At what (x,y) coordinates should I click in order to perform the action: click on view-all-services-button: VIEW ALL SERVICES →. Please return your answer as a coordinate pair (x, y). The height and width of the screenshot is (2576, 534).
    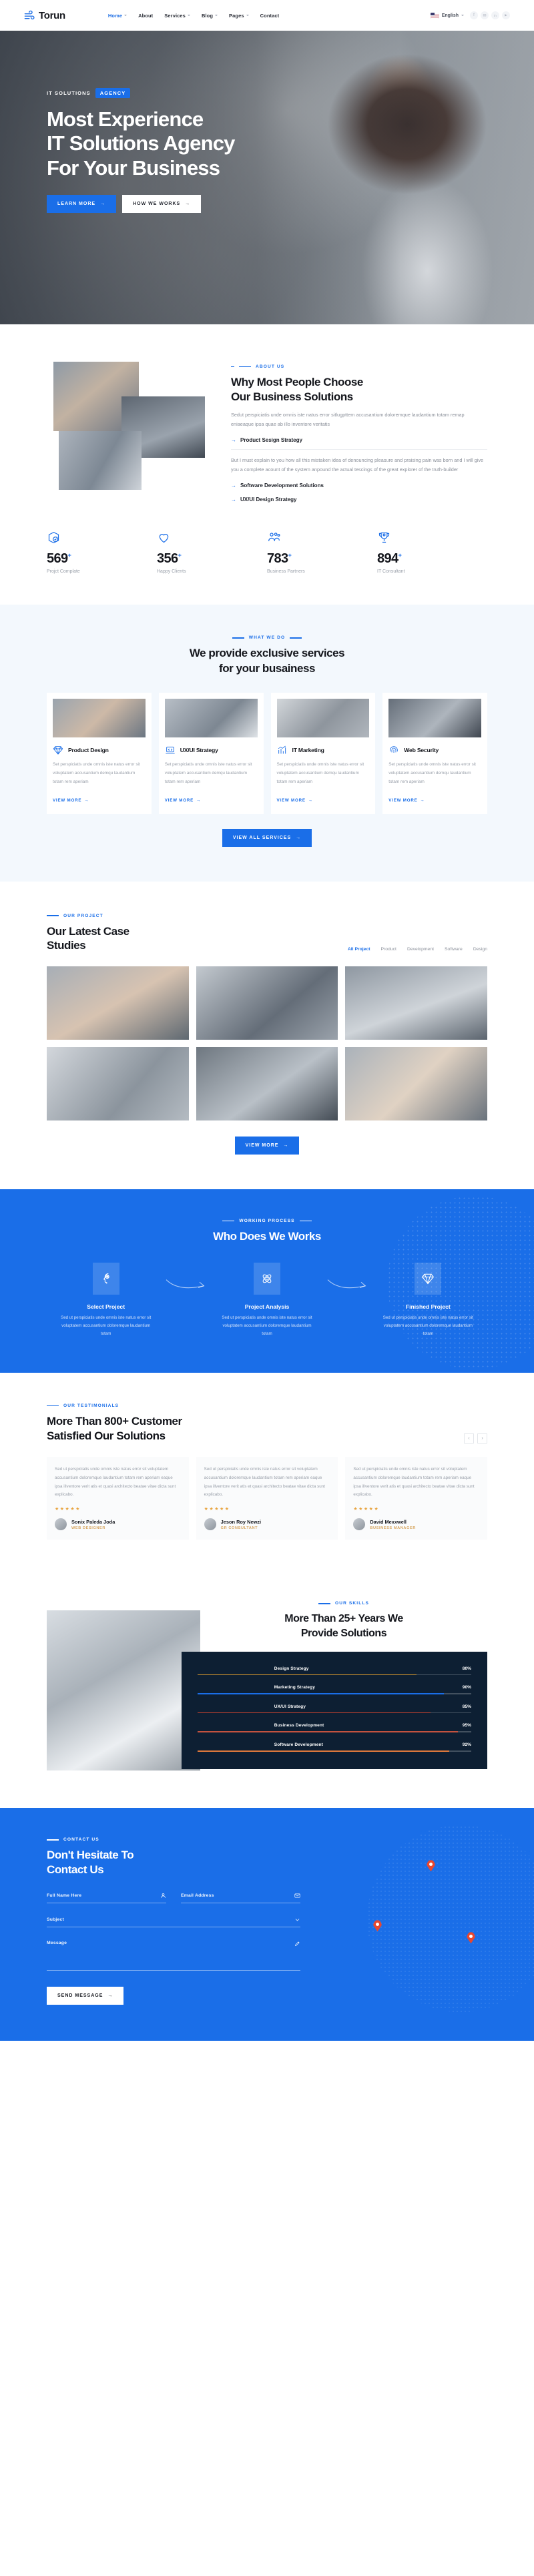
    Looking at the image, I should click on (267, 837).